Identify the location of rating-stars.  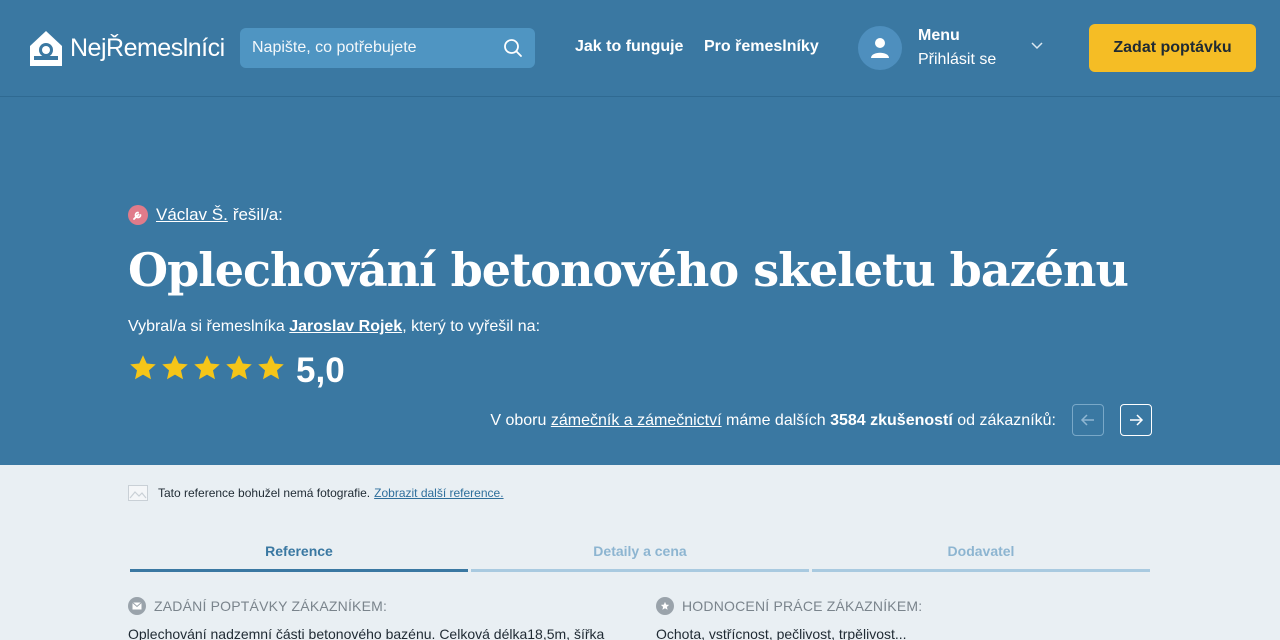
(207, 368).